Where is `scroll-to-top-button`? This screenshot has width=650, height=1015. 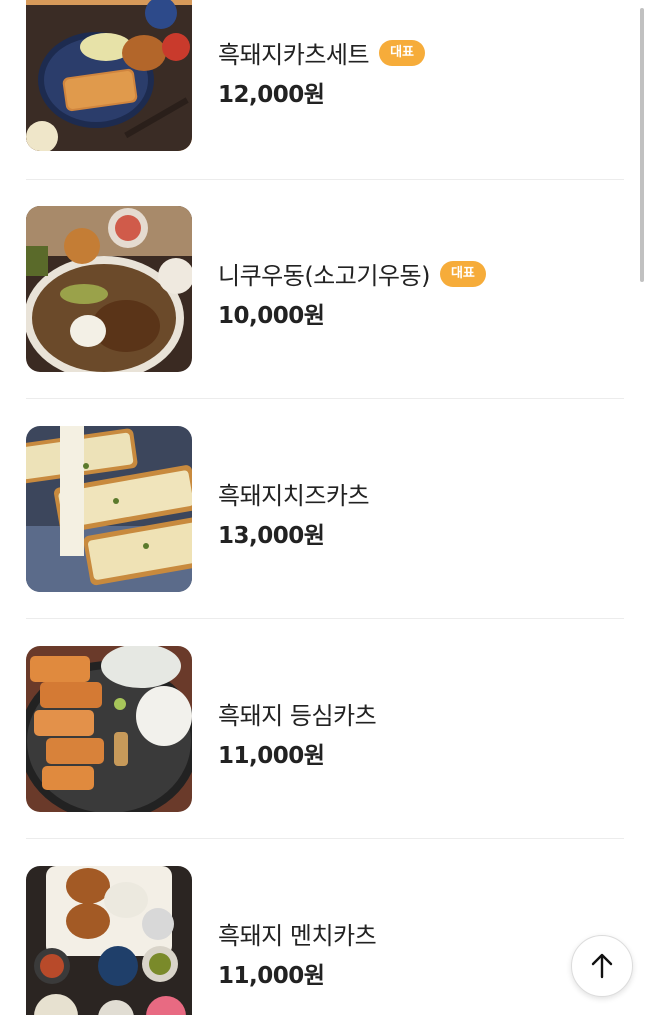 scroll-to-top-button is located at coordinates (602, 966).